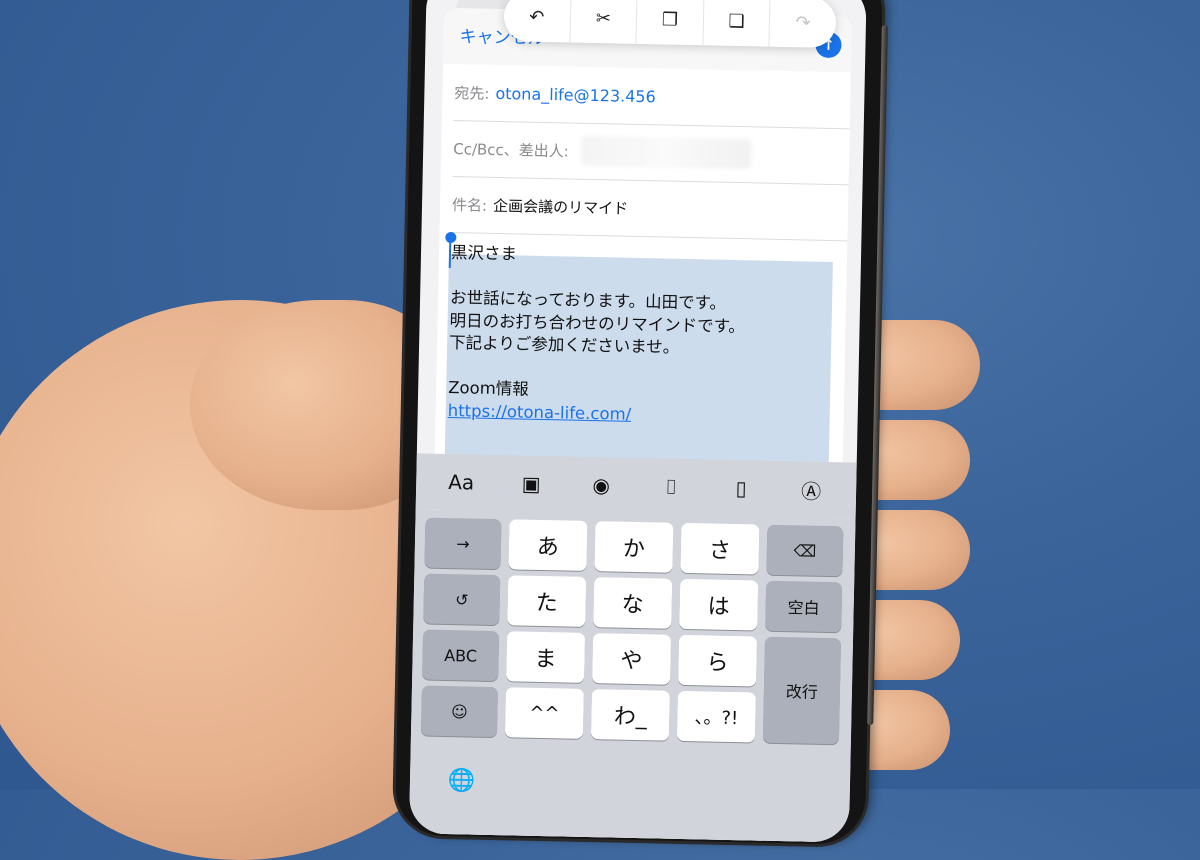 Image resolution: width=1200 pixels, height=860 pixels. What do you see at coordinates (736, 21) in the screenshot?
I see `paste-icon: ❏` at bounding box center [736, 21].